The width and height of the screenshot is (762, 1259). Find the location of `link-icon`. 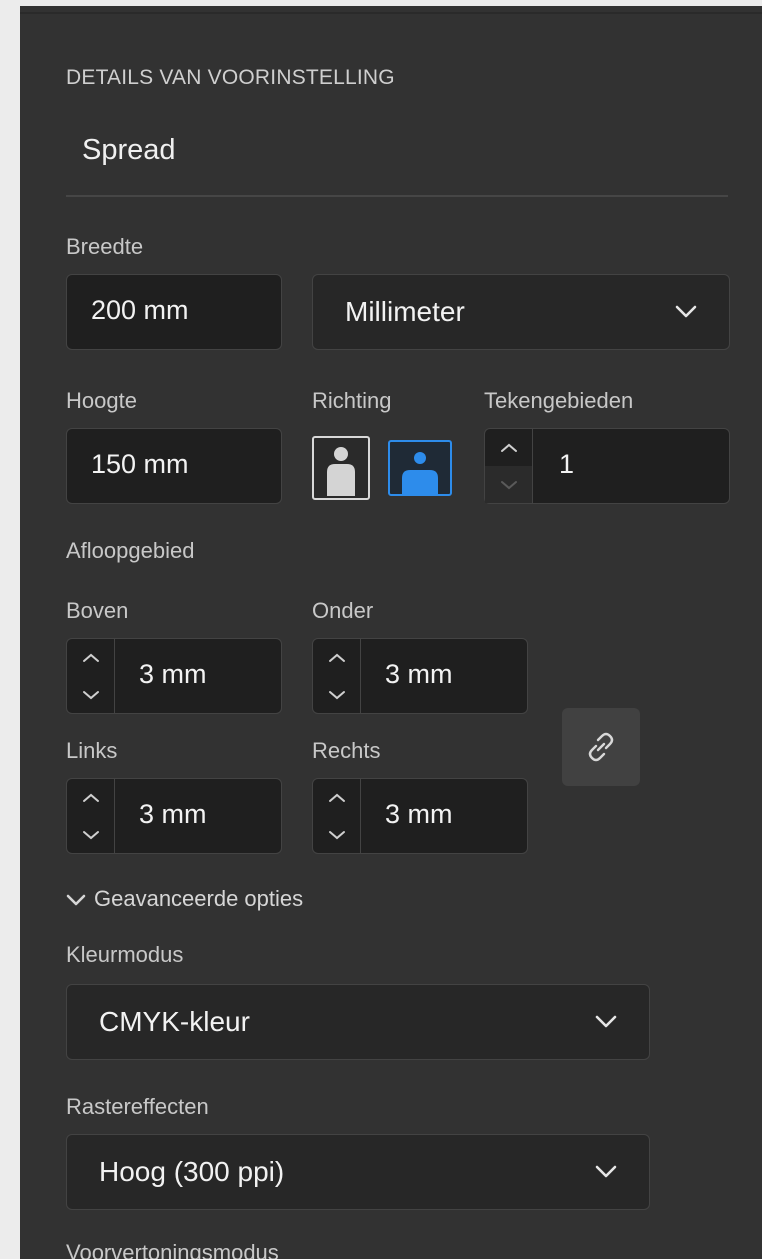

link-icon is located at coordinates (601, 747).